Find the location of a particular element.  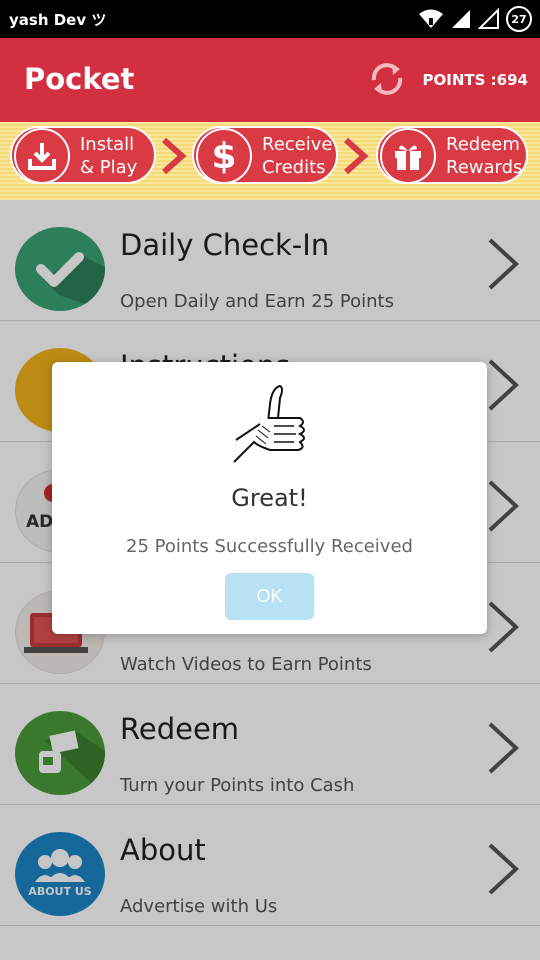

dialog-title: Great! is located at coordinates (269, 498).